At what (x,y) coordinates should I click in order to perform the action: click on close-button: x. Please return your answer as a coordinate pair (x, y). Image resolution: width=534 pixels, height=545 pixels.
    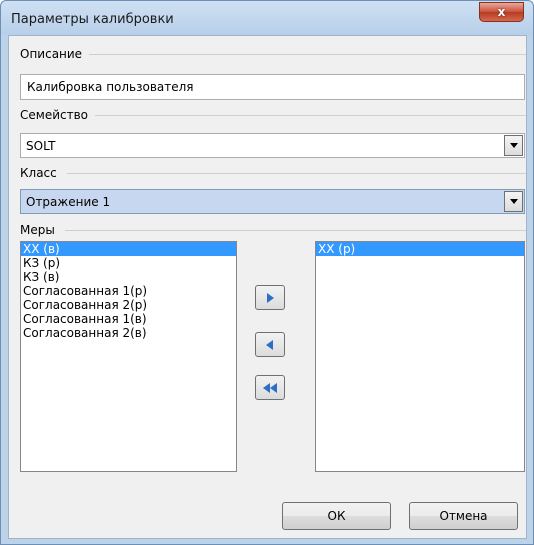
    Looking at the image, I should click on (501, 12).